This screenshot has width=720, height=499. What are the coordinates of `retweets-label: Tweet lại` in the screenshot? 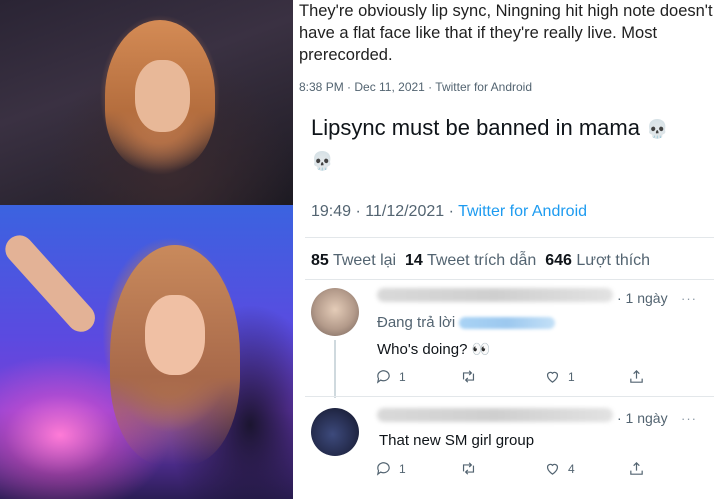 It's located at (364, 260).